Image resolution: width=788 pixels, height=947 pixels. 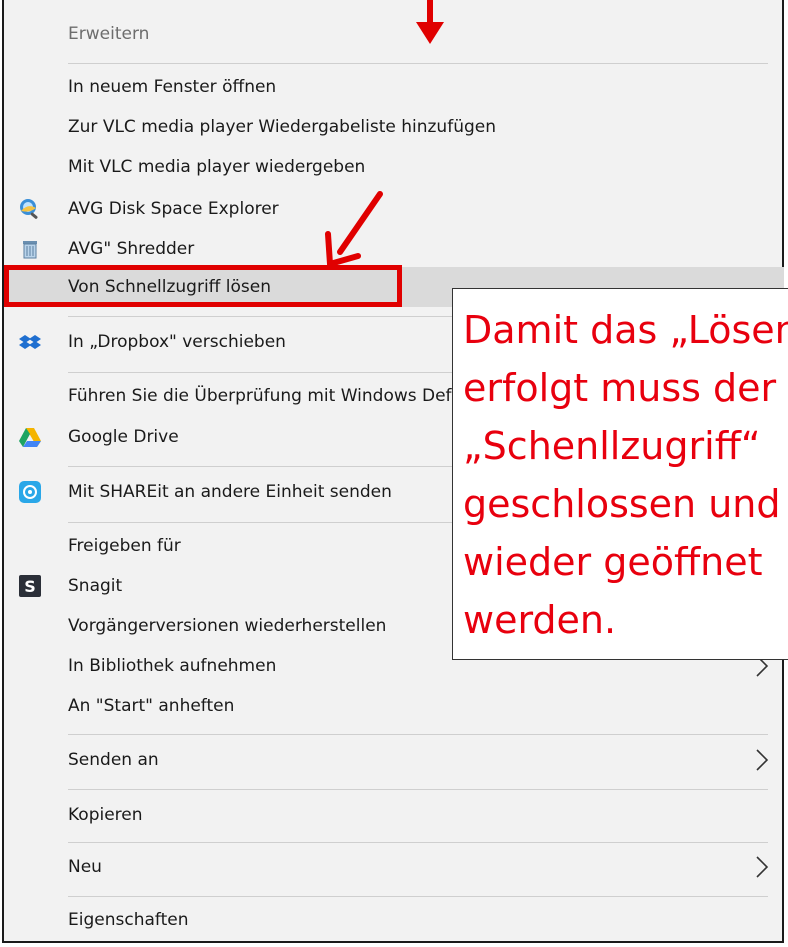 I want to click on callout-line: geschlossen und, so click(x=622, y=504).